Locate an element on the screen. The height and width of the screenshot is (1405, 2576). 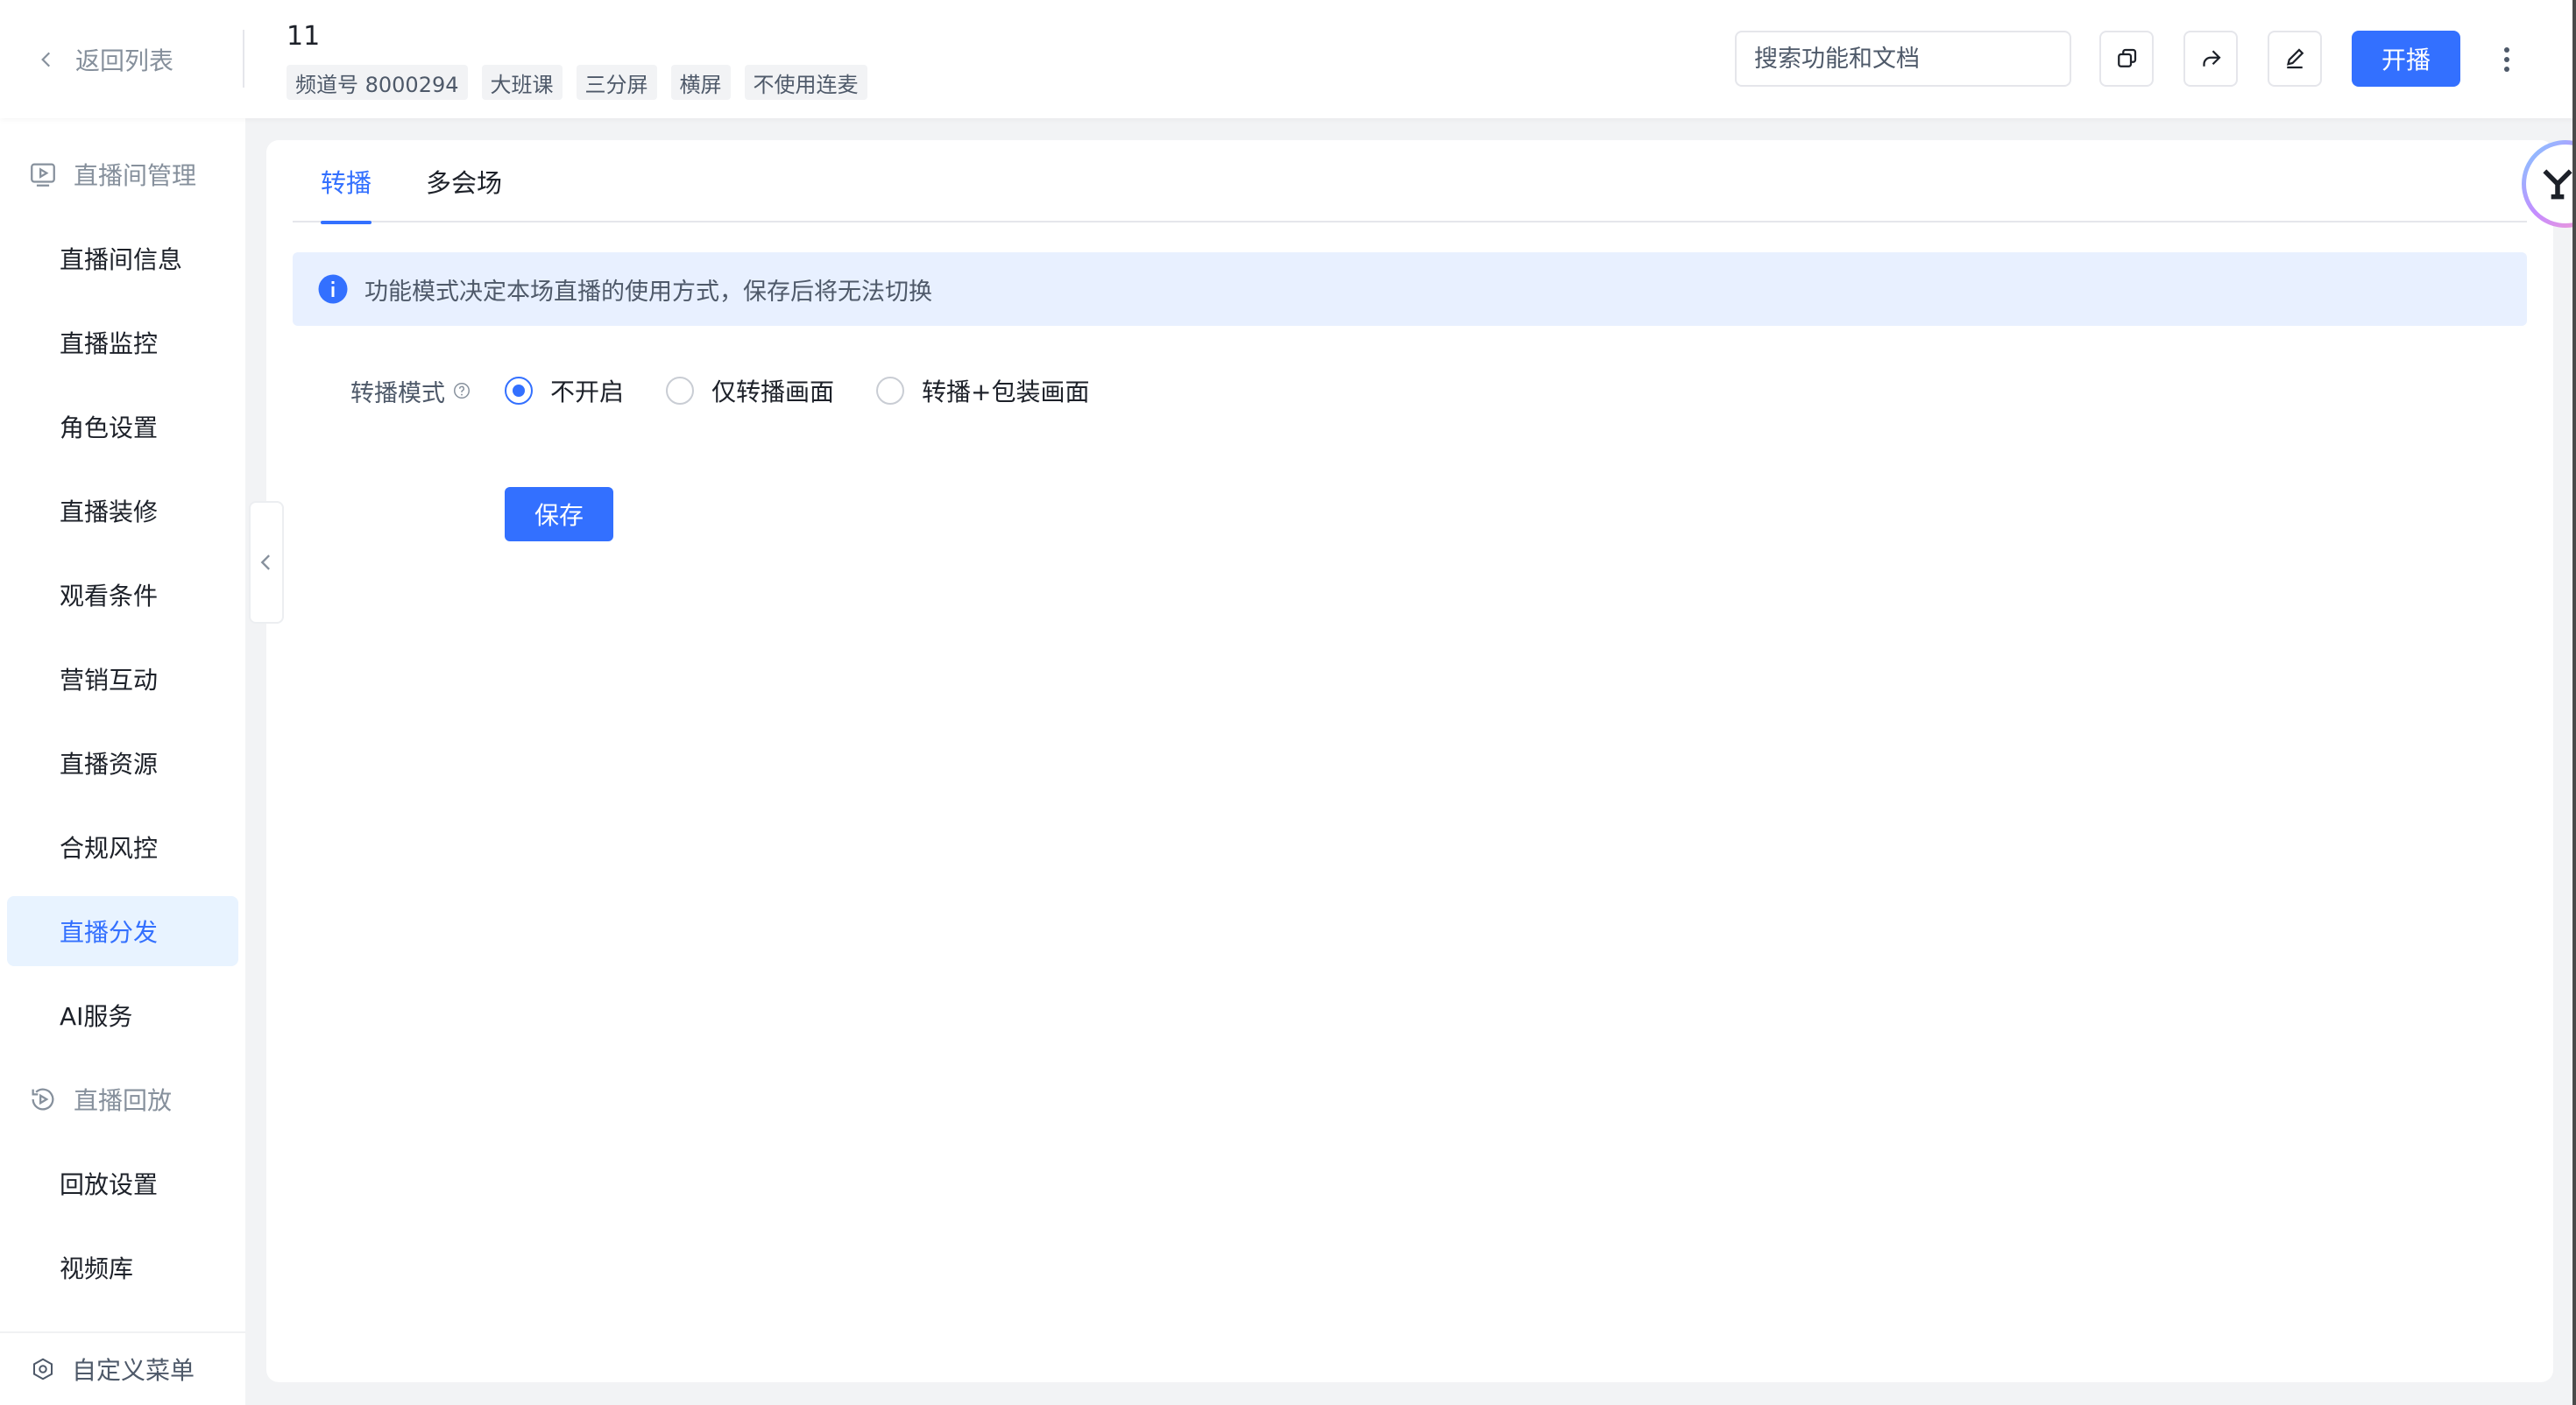
tab-relay: 转播 is located at coordinates (346, 194).